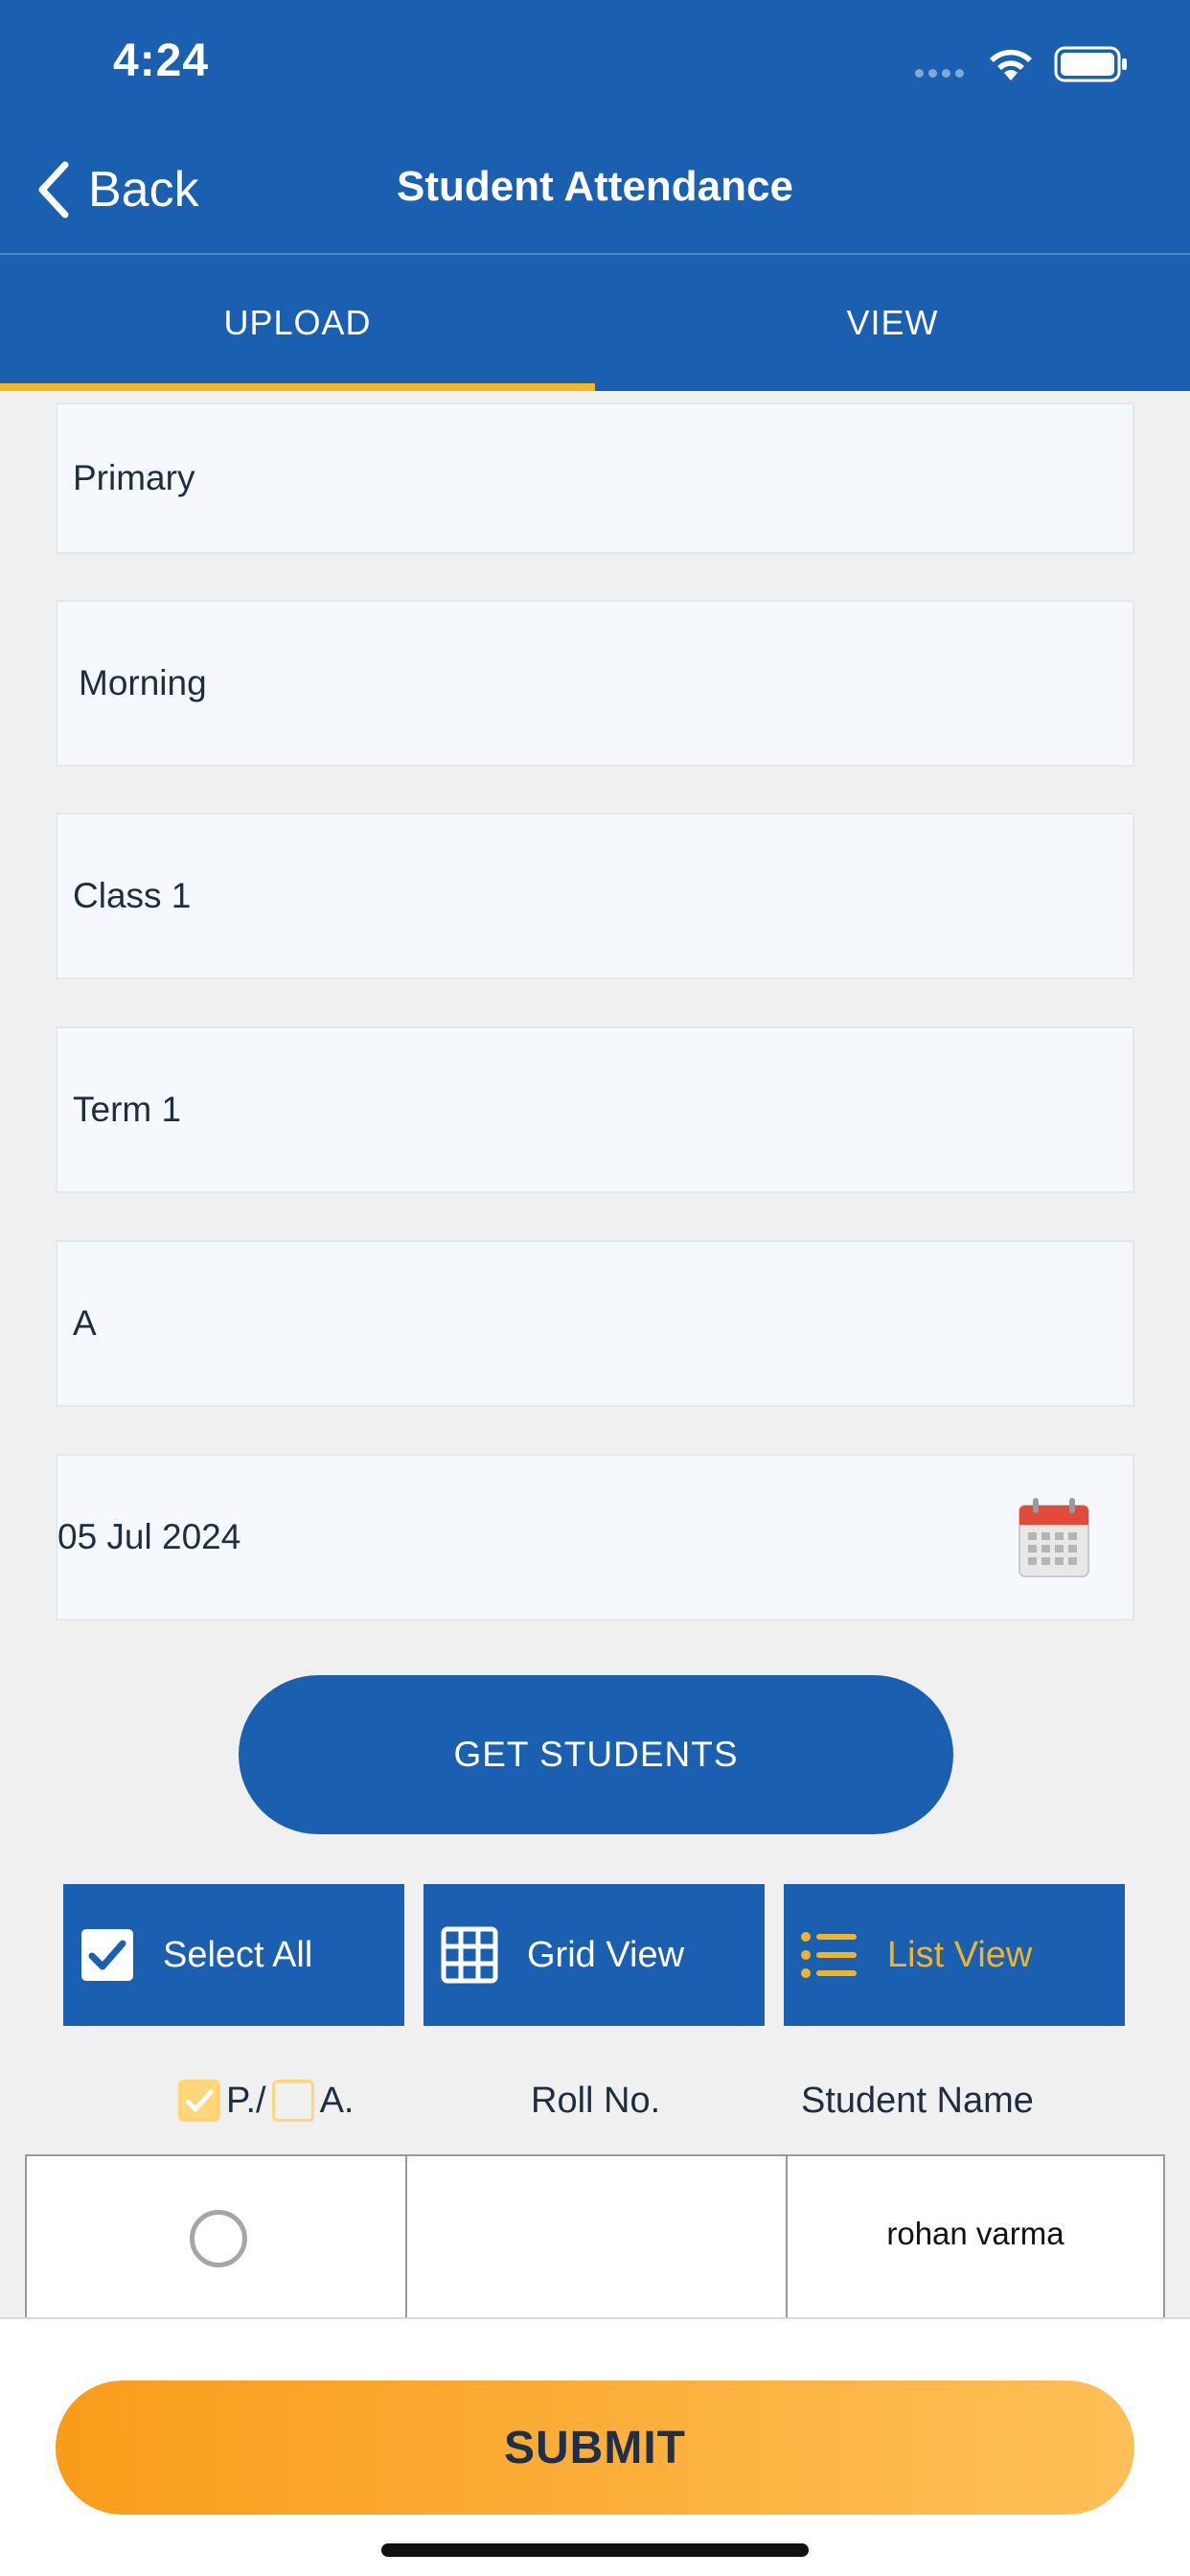  What do you see at coordinates (975, 2233) in the screenshot?
I see `student-name-value: rohan varma` at bounding box center [975, 2233].